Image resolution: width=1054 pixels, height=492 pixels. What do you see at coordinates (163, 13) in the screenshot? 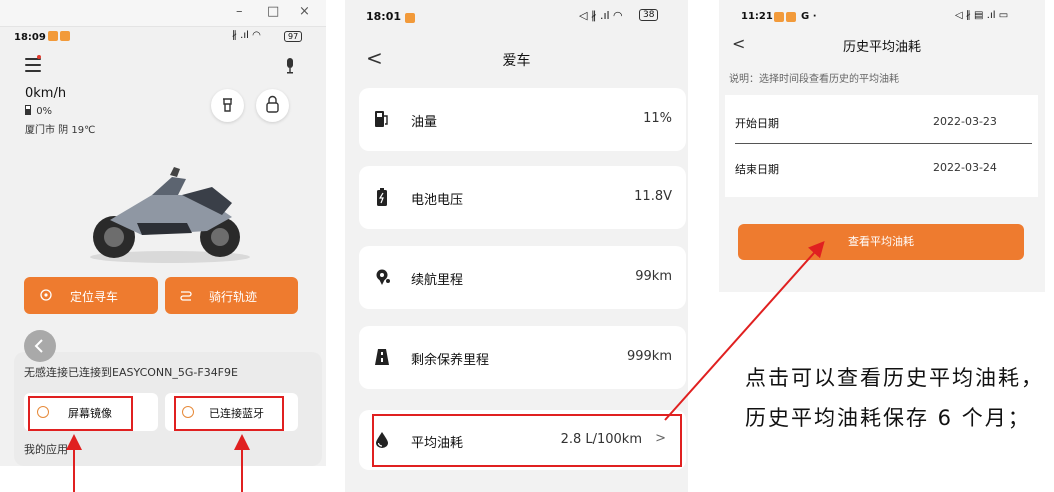
I see `window-titlebar: – □ ×` at bounding box center [163, 13].